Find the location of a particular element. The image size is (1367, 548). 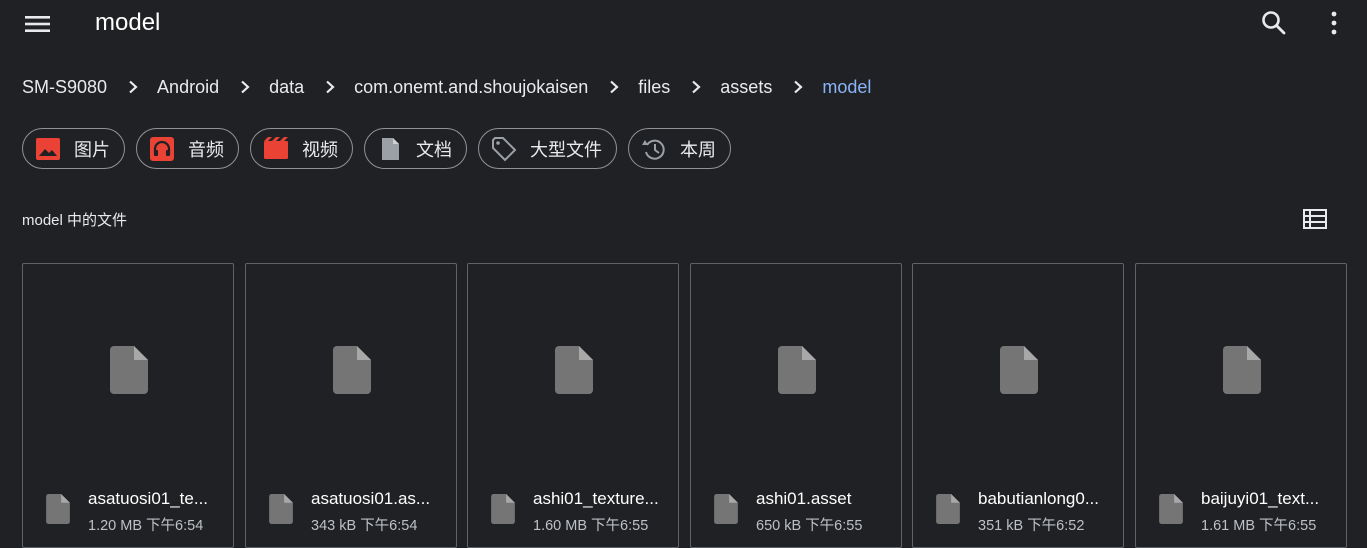

headphones-icon is located at coordinates (162, 149).